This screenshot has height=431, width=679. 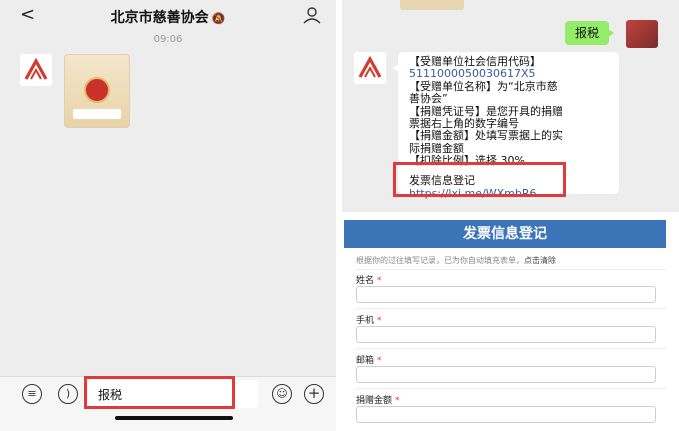 I want to click on chat-title-area: 北京市慈善协会 🔕, so click(x=168, y=17).